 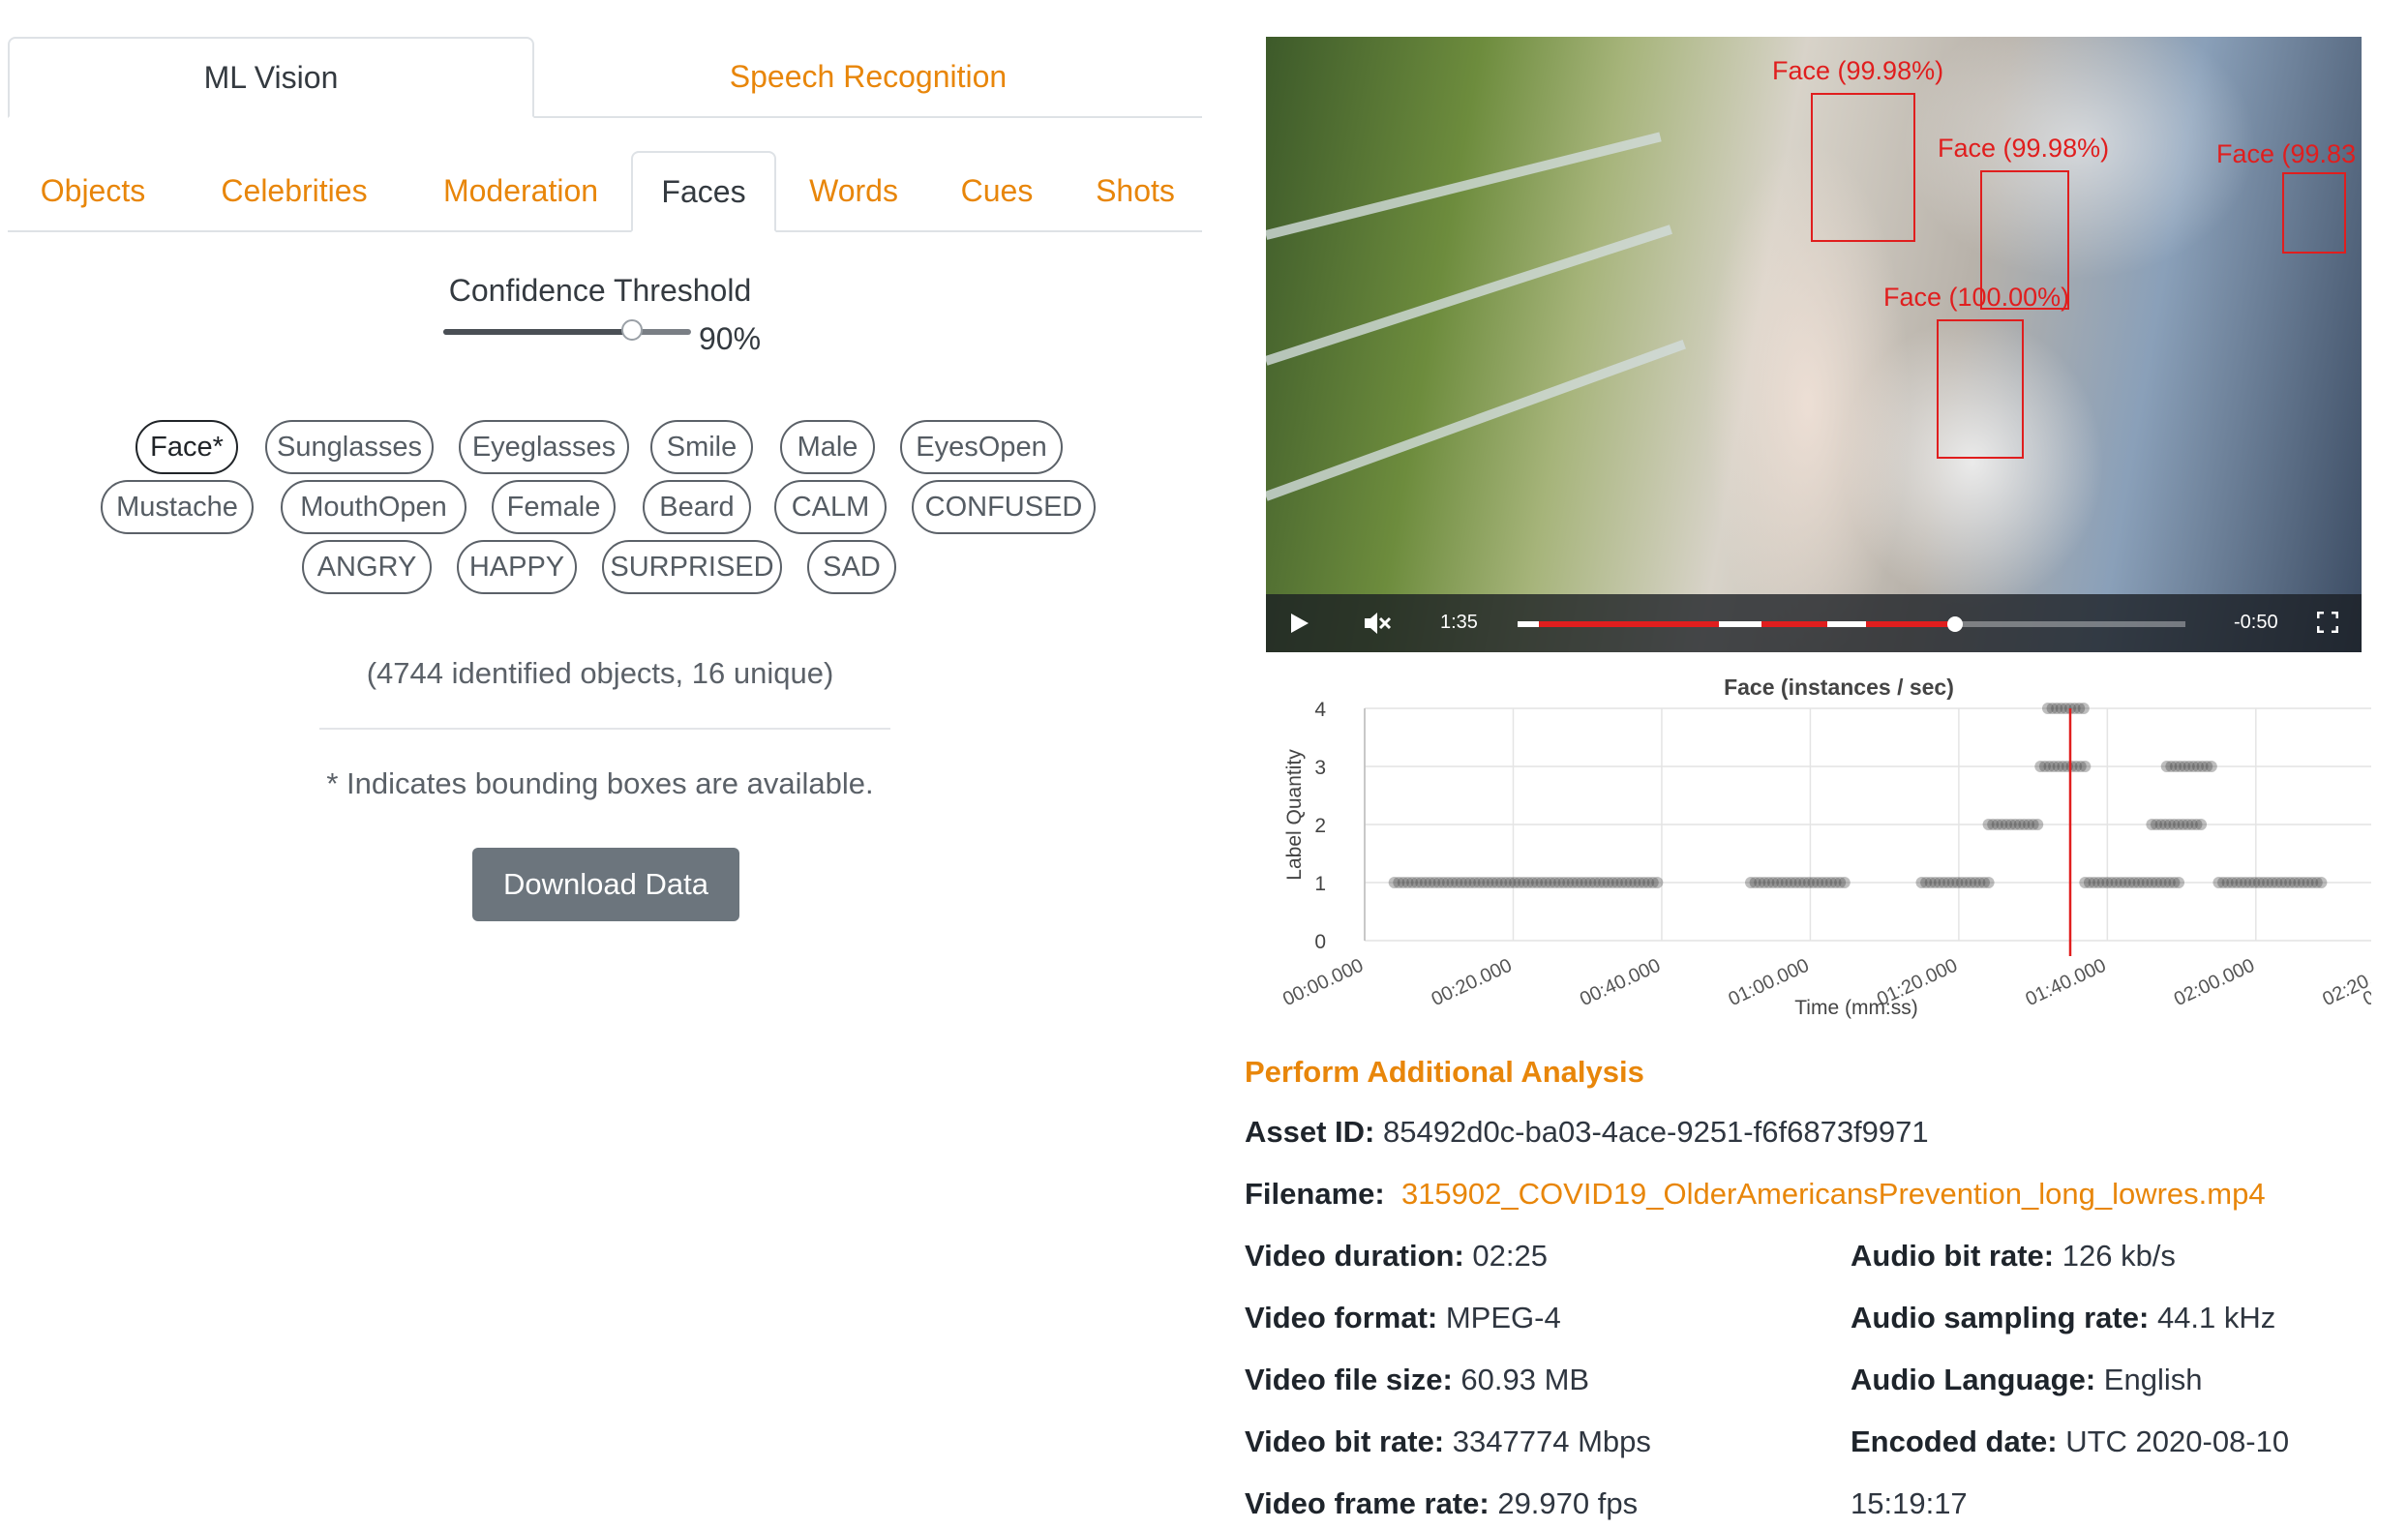 I want to click on video-progress-handle, so click(x=1954, y=624).